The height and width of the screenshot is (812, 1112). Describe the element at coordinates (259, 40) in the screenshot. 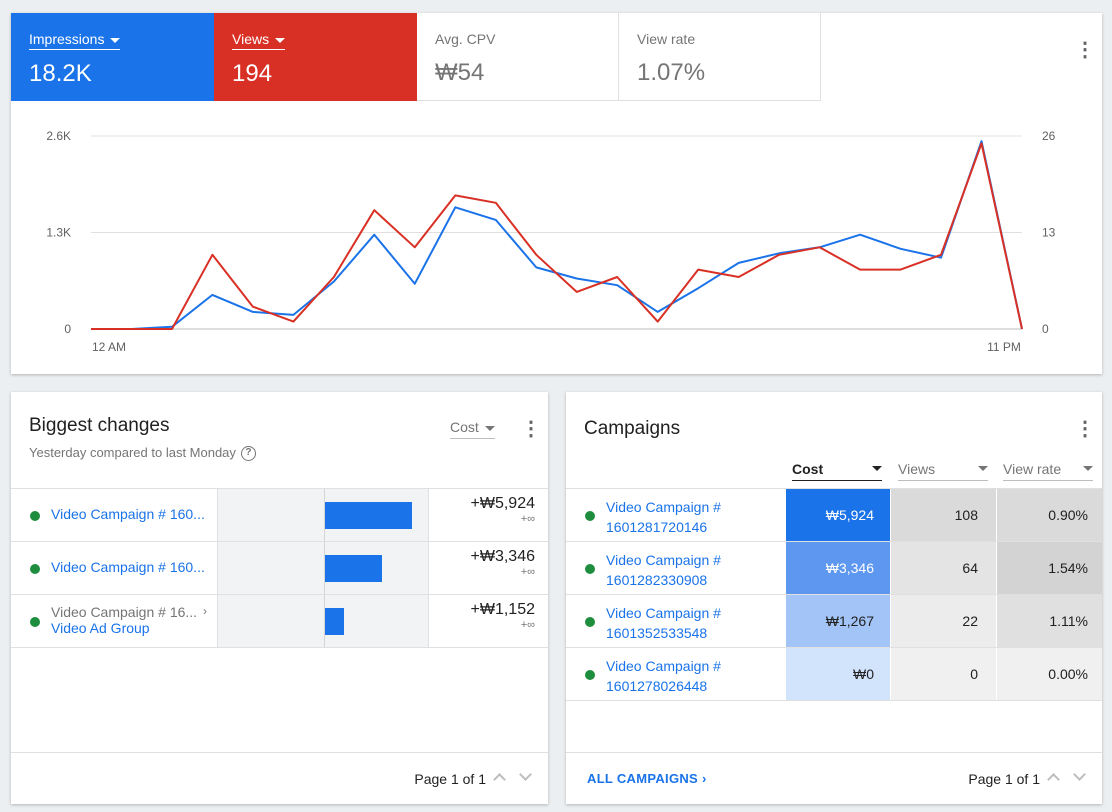

I see `metric-label: Views` at that location.